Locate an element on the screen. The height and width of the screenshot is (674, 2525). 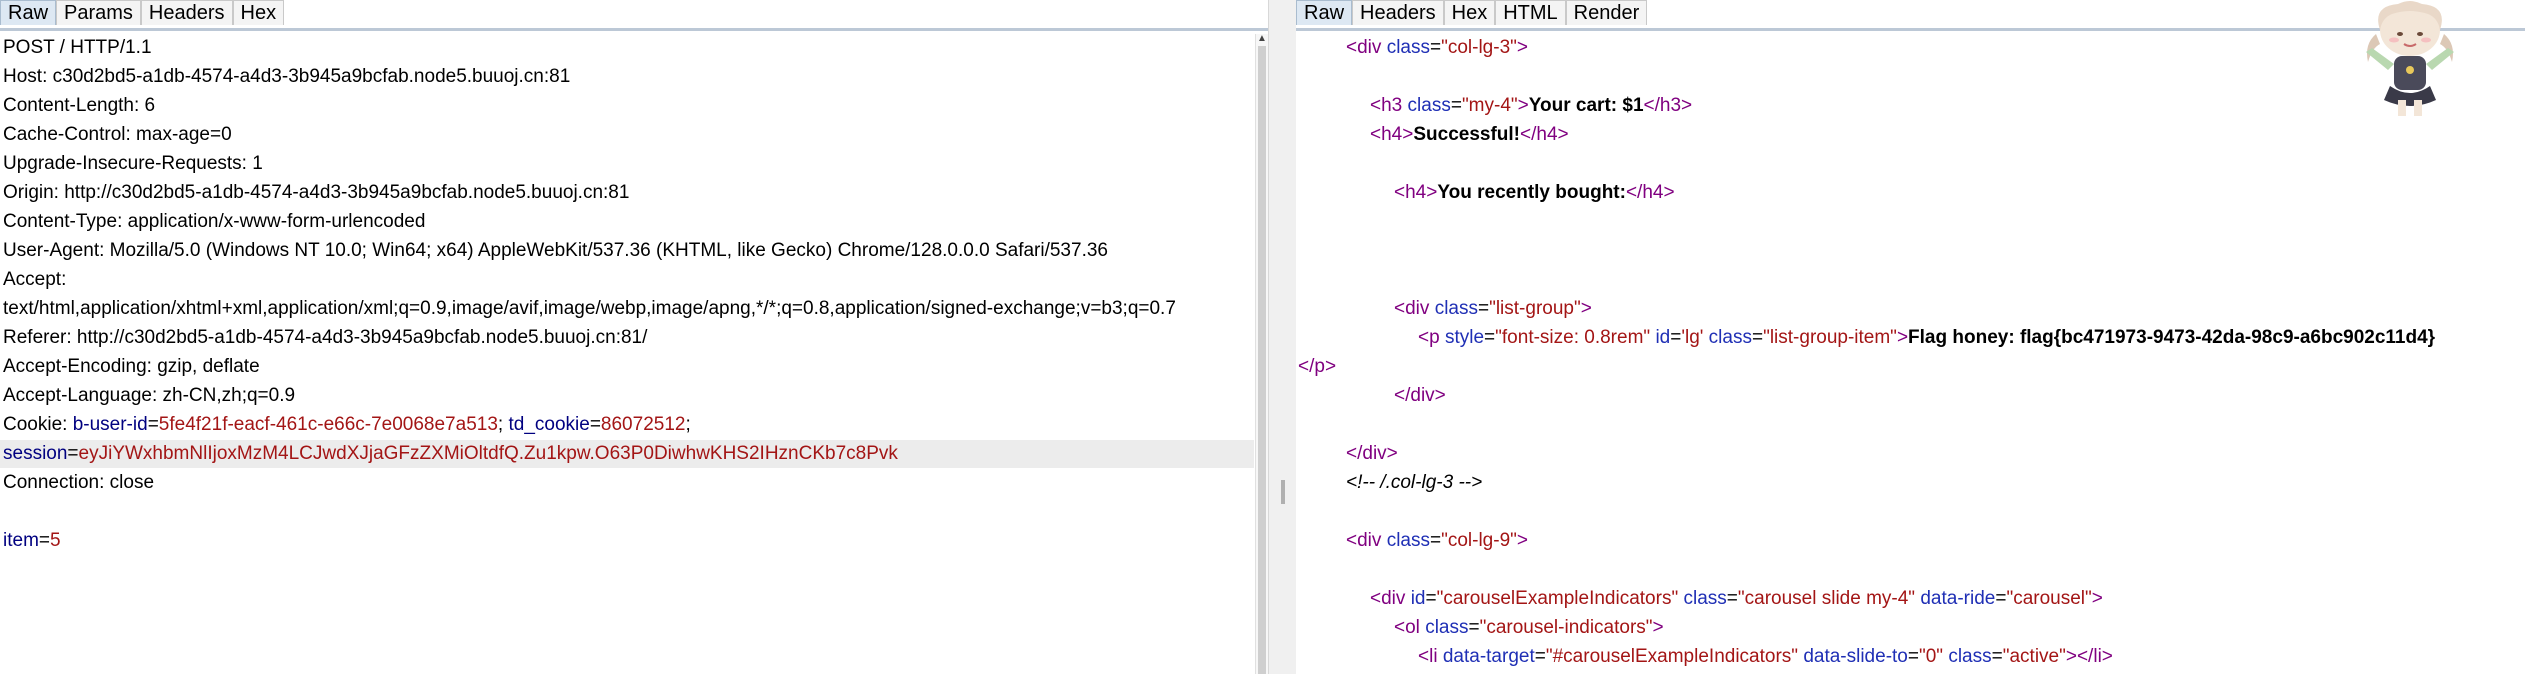
tab-response-render: Render is located at coordinates (1606, 12).